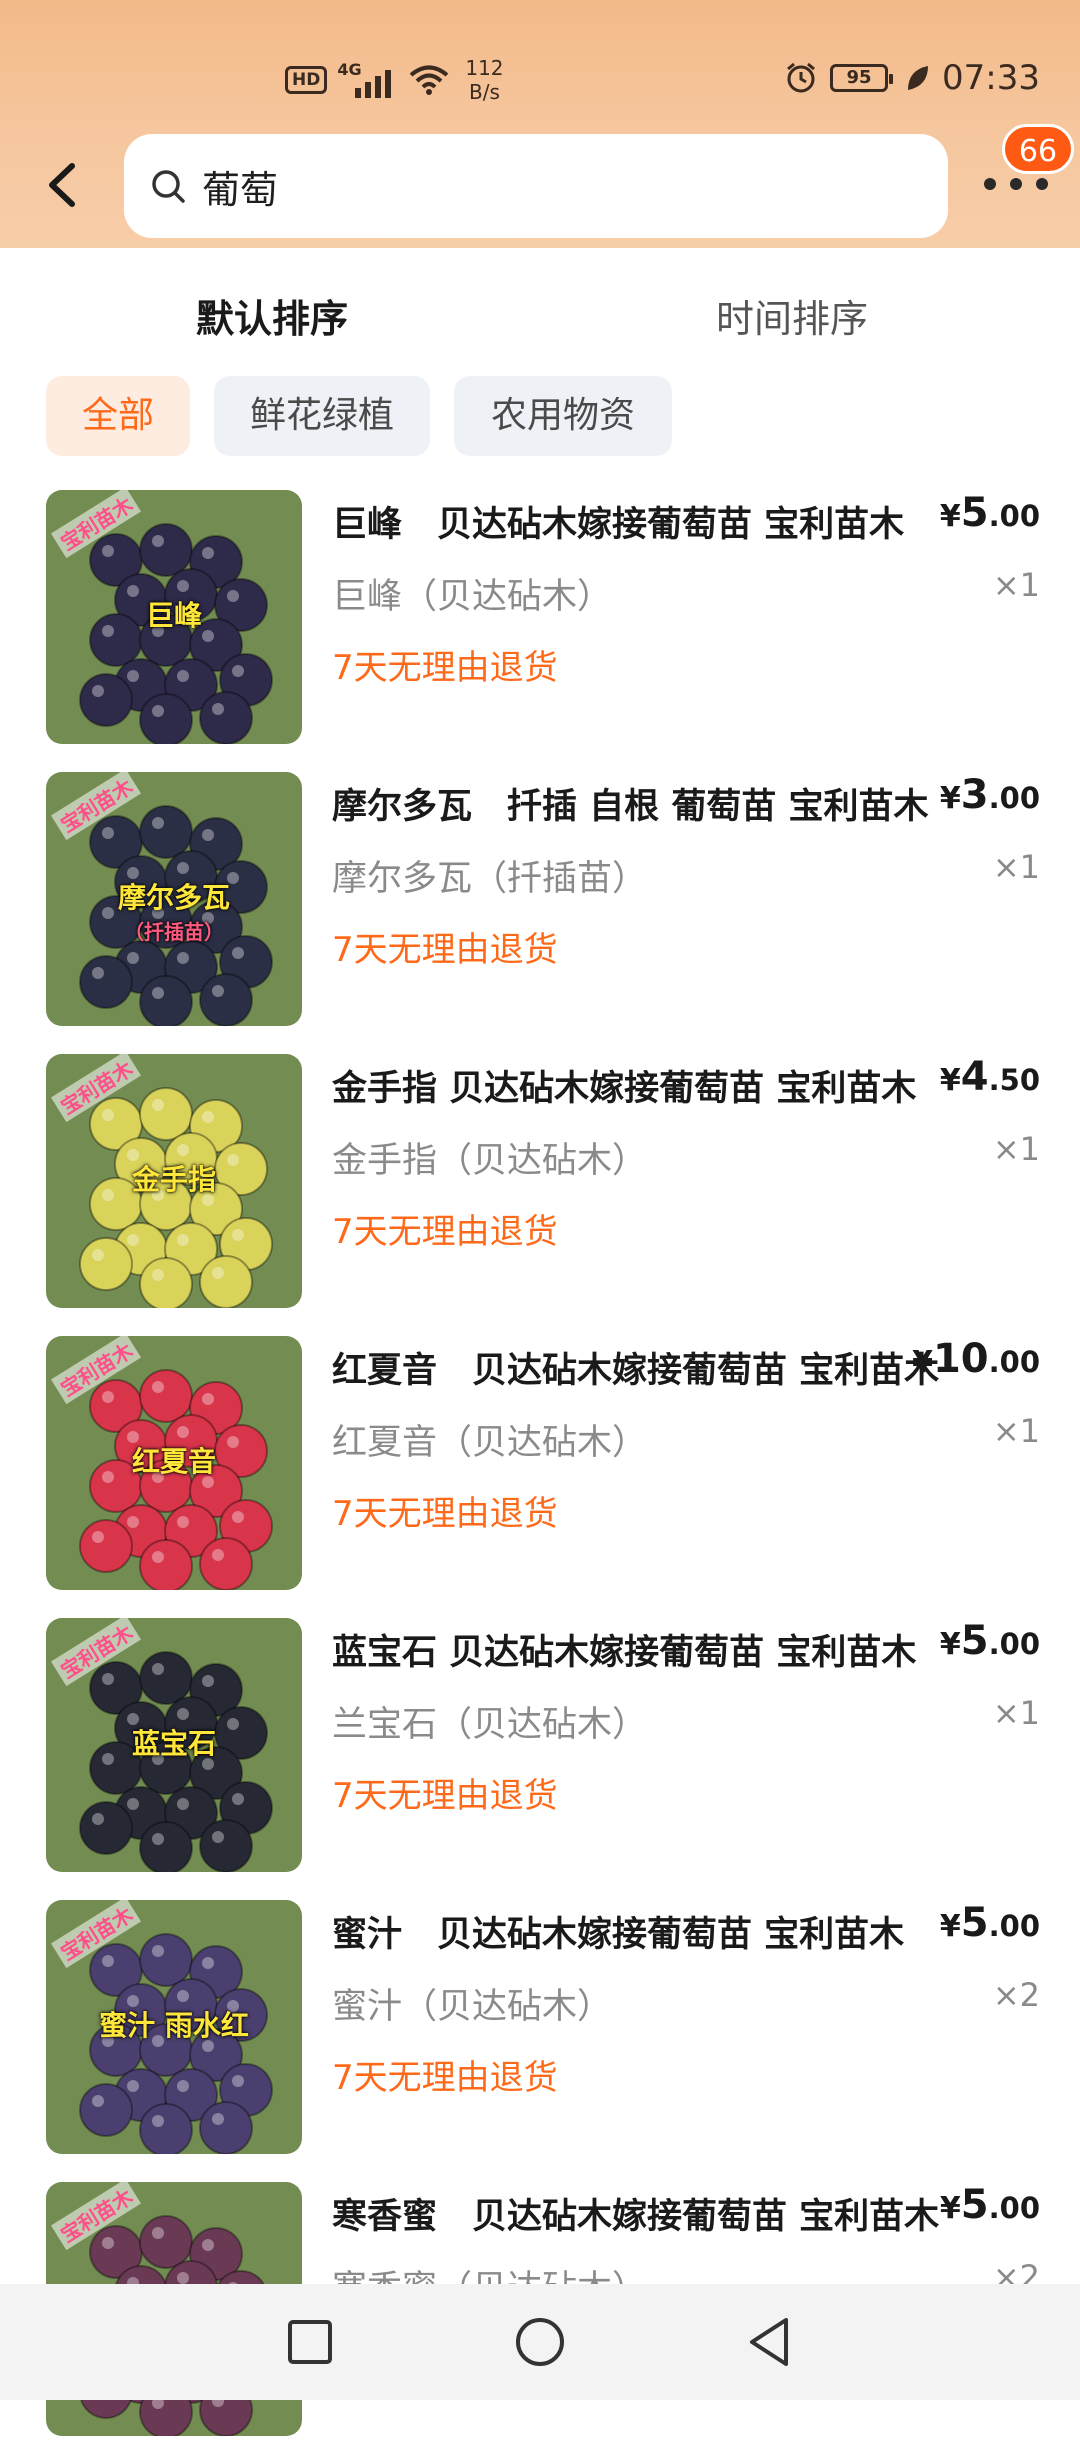 This screenshot has width=1080, height=2444. I want to click on hd-icon: HD, so click(306, 80).